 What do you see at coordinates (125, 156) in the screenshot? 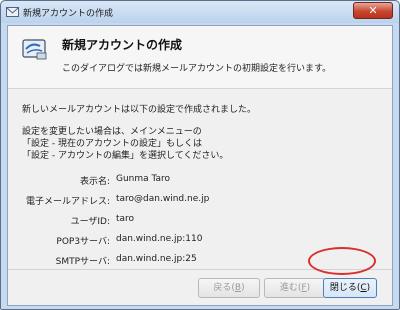
I see `info-line-4: 「設定 - アカウントの編集」を選択してください。` at bounding box center [125, 156].